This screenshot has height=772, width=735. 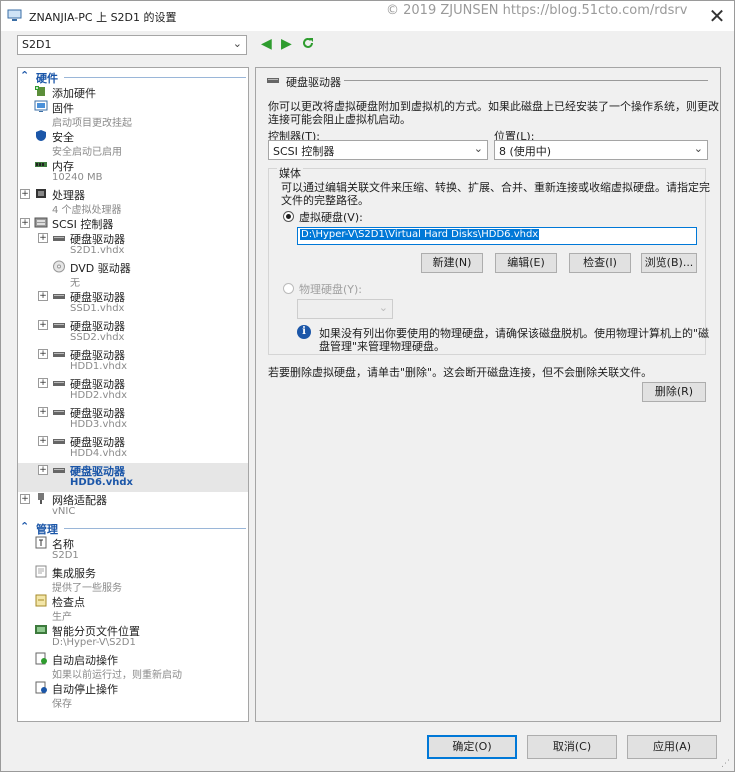 What do you see at coordinates (133, 332) in the screenshot?
I see `tree-item: + 硬盘驱动器 SSD2.vhdx` at bounding box center [133, 332].